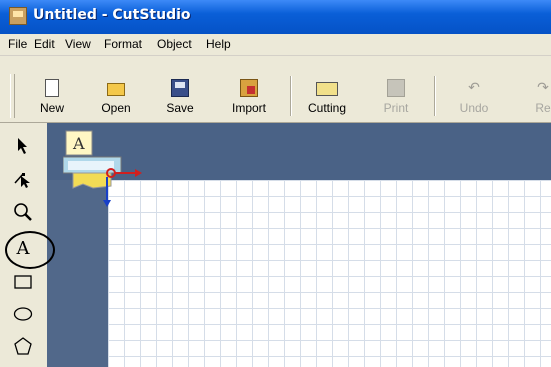 The height and width of the screenshot is (367, 551). Describe the element at coordinates (116, 89) in the screenshot. I see `open-folder-icon` at that location.